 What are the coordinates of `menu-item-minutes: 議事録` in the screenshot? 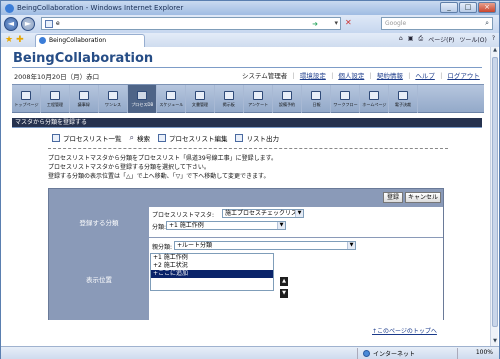 It's located at (84, 99).